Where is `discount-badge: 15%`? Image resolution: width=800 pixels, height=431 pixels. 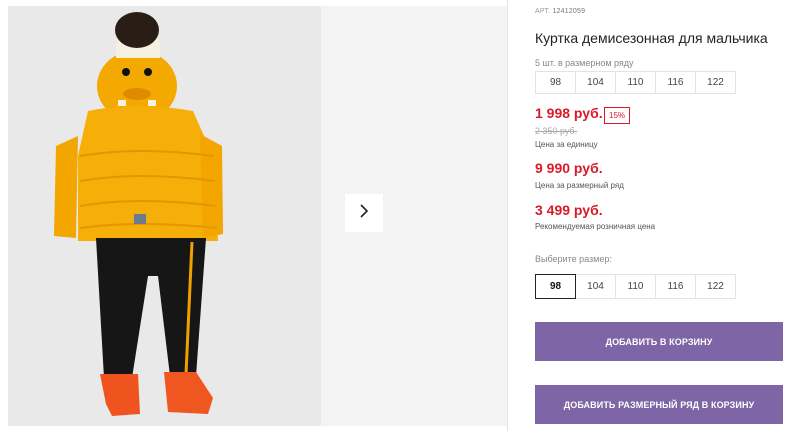 discount-badge: 15% is located at coordinates (617, 115).